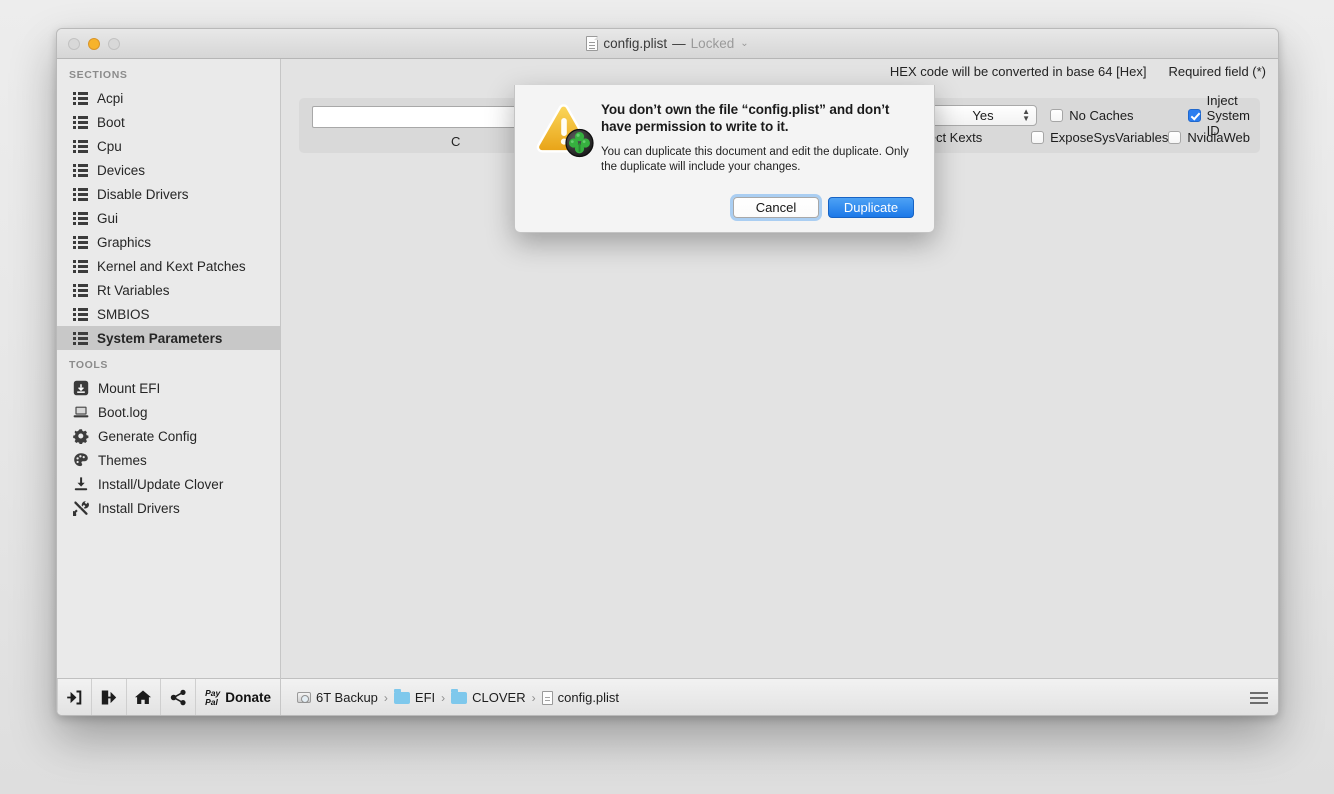 Image resolution: width=1334 pixels, height=794 pixels. Describe the element at coordinates (74, 697) in the screenshot. I see `import-button` at that location.